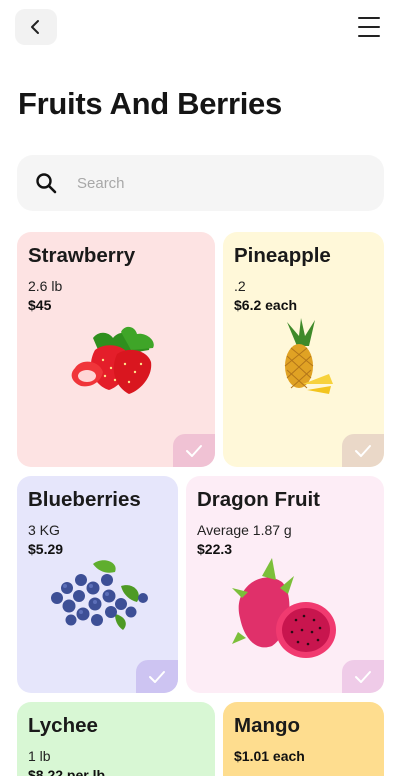 The height and width of the screenshot is (776, 404). What do you see at coordinates (369, 18) in the screenshot?
I see `hamburger-menu-icon` at bounding box center [369, 18].